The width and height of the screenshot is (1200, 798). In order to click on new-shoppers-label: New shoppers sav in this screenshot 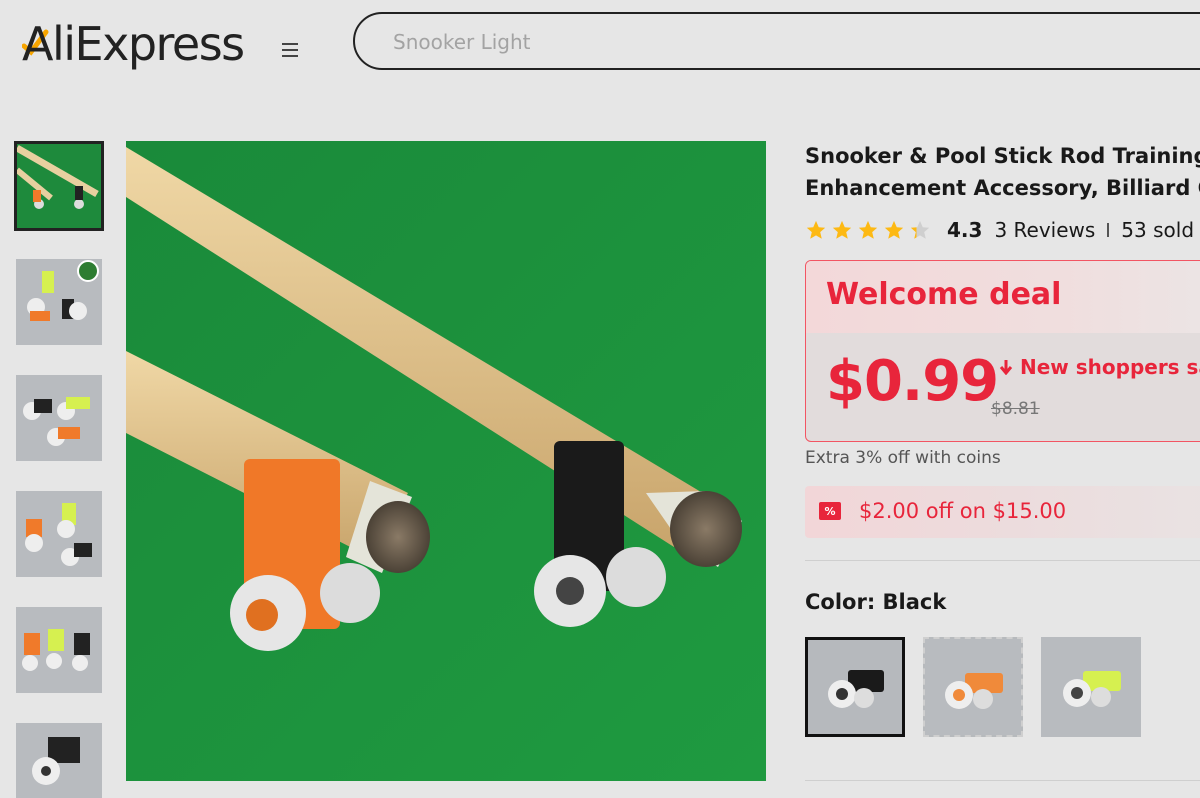, I will do `click(1099, 367)`.